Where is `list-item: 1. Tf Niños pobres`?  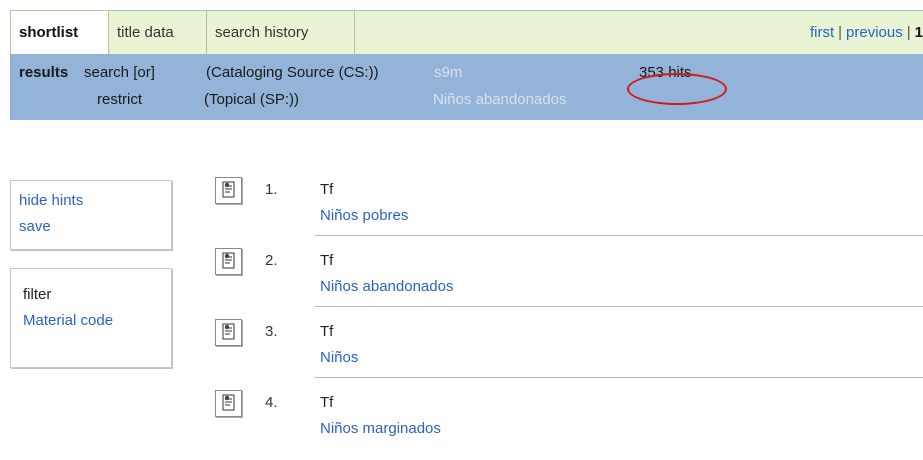
list-item: 1. Tf Niños pobres is located at coordinates (569, 212).